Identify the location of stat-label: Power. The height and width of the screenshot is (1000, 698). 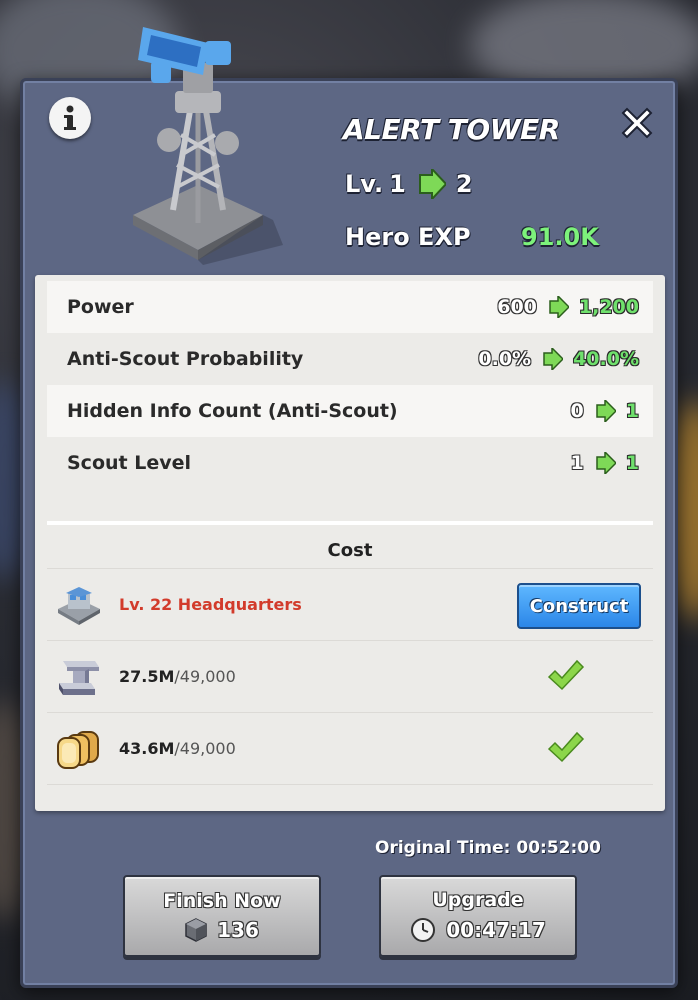
(100, 307).